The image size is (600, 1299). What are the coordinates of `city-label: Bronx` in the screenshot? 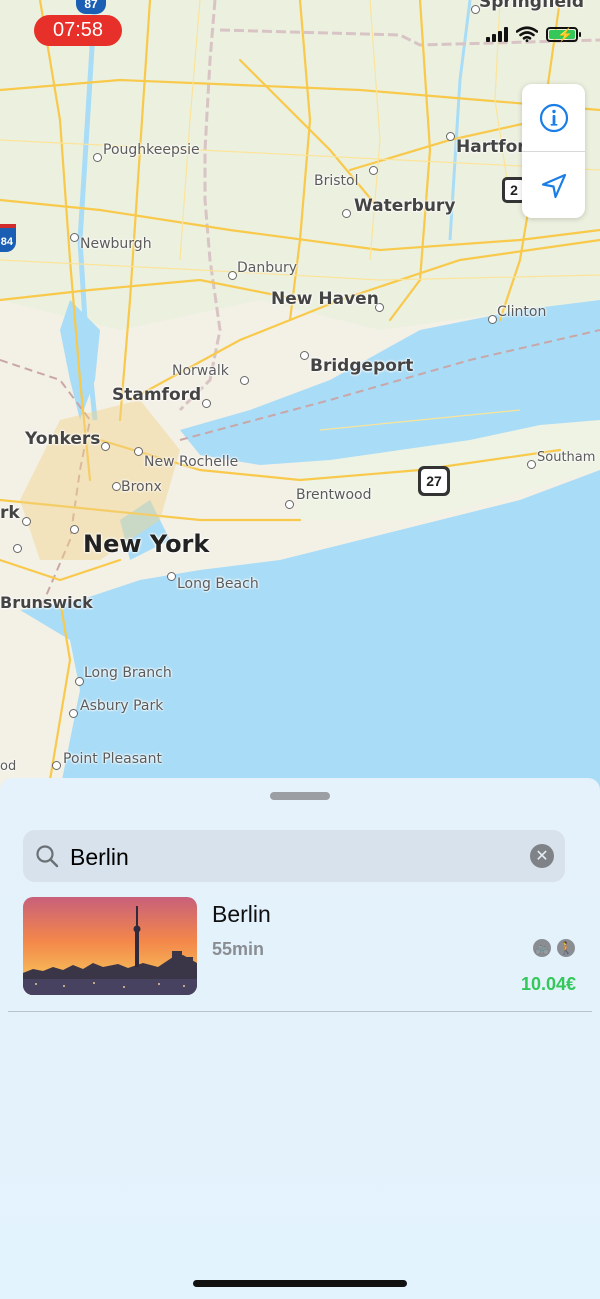 It's located at (141, 487).